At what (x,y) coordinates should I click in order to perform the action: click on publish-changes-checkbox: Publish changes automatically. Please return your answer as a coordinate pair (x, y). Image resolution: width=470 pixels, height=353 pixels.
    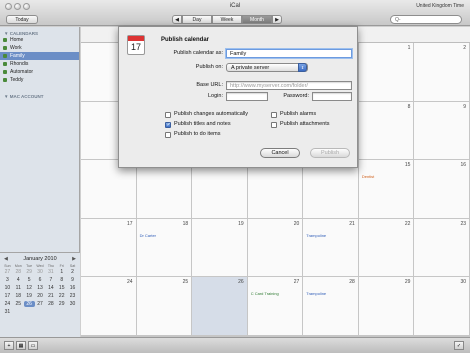
    Looking at the image, I should click on (206, 114).